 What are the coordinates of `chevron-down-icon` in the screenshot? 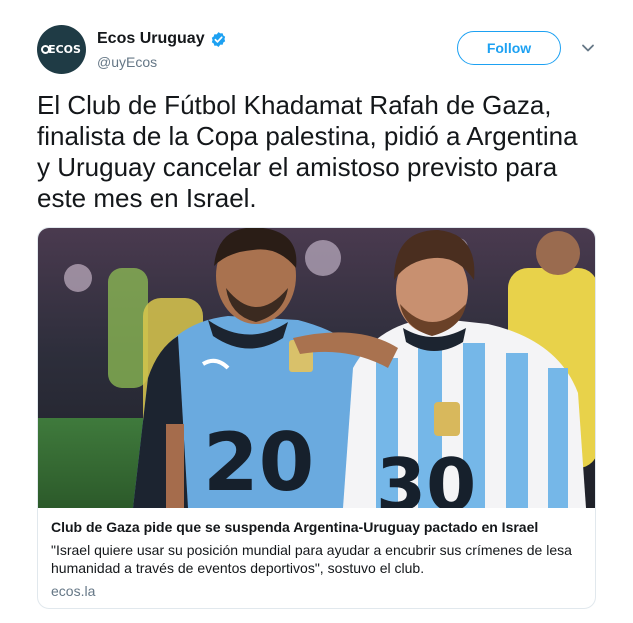 It's located at (588, 48).